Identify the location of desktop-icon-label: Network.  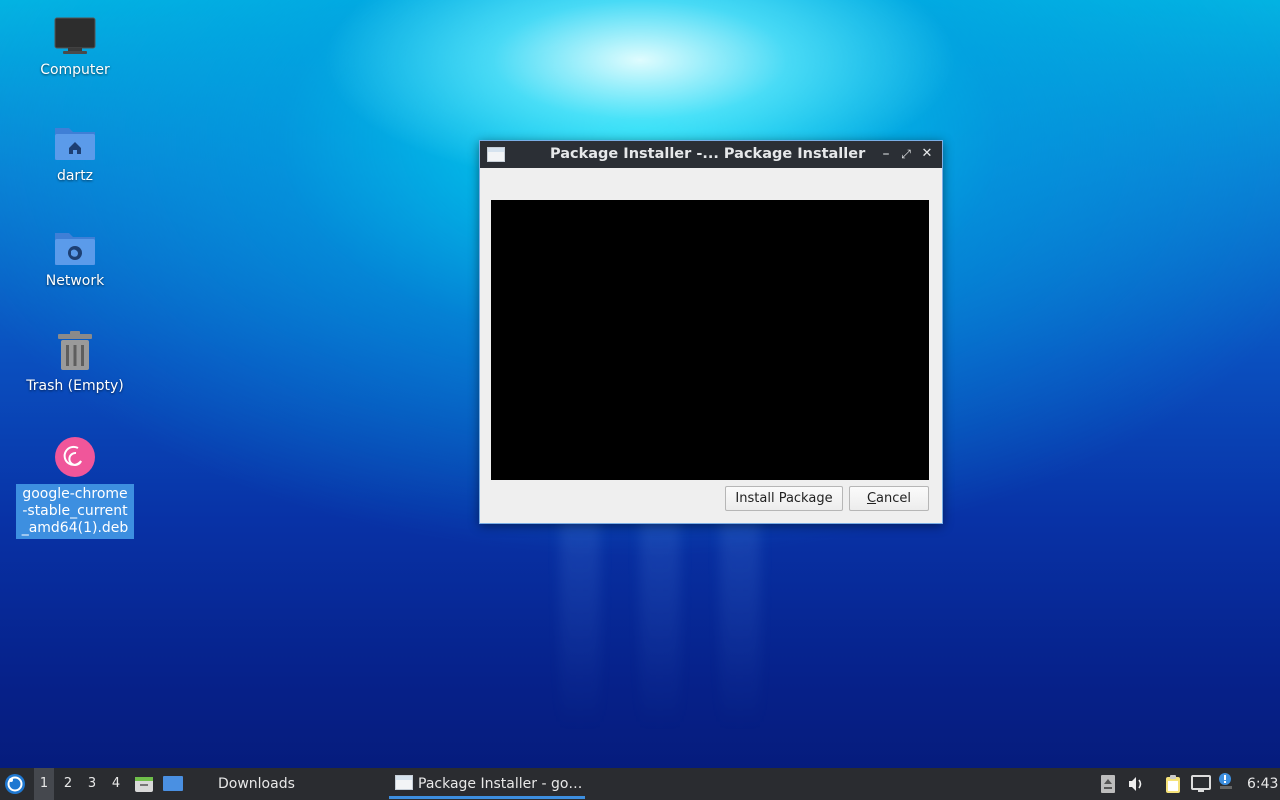
(75, 281).